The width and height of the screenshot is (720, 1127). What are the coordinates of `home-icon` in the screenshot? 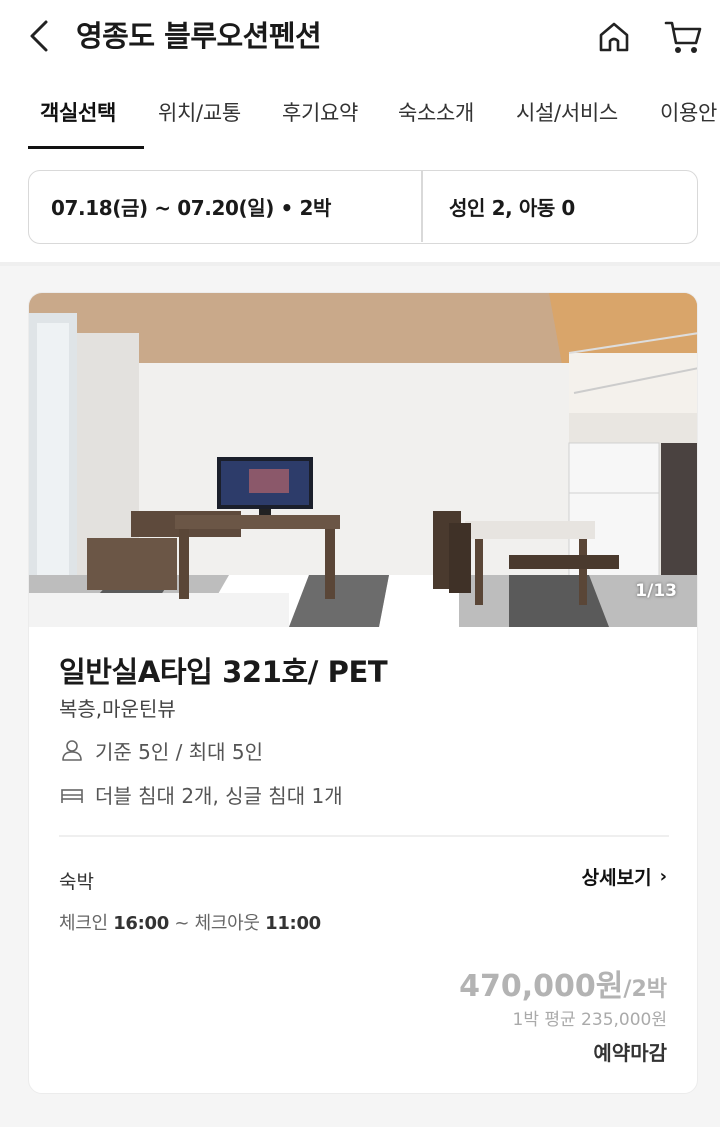 It's located at (614, 37).